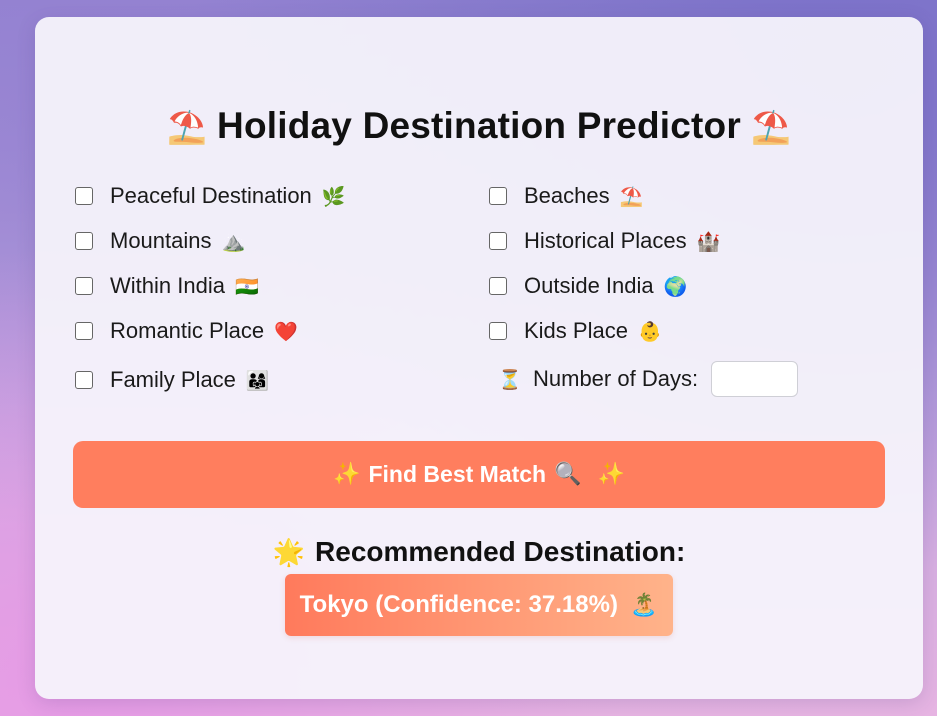 The height and width of the screenshot is (716, 937). I want to click on option-historical-places: Historical Places 🏰, so click(604, 241).